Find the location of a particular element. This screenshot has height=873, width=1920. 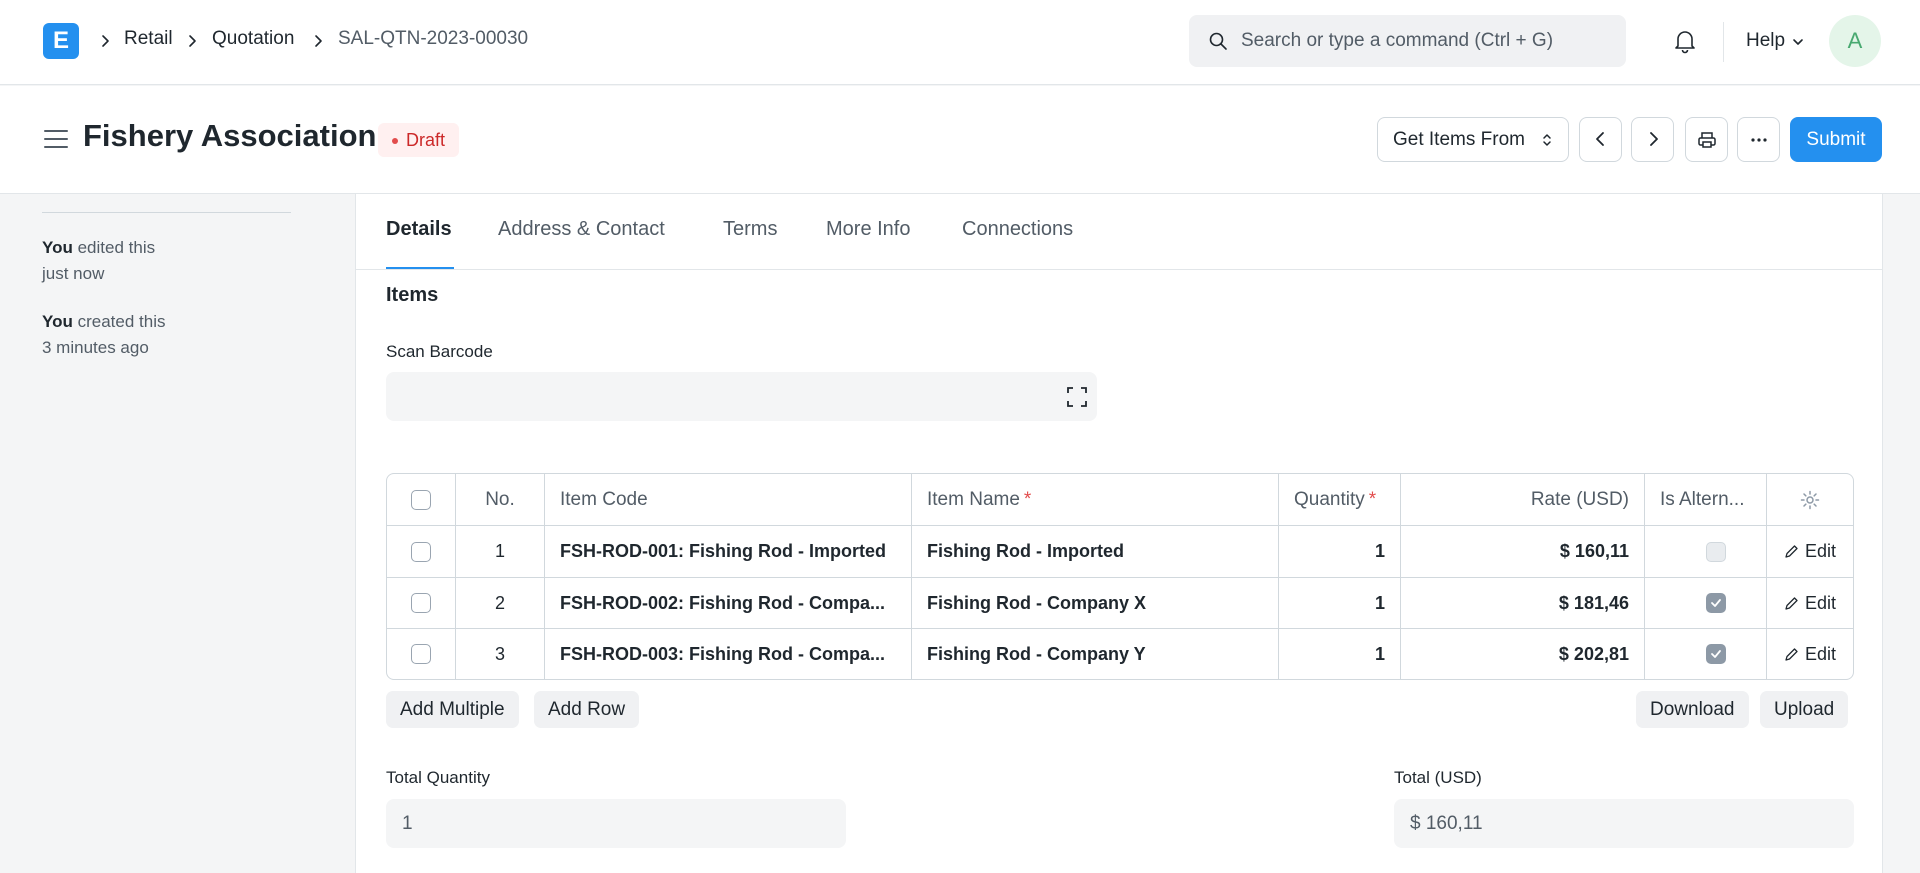

tab-connections: Connections is located at coordinates (1017, 229).